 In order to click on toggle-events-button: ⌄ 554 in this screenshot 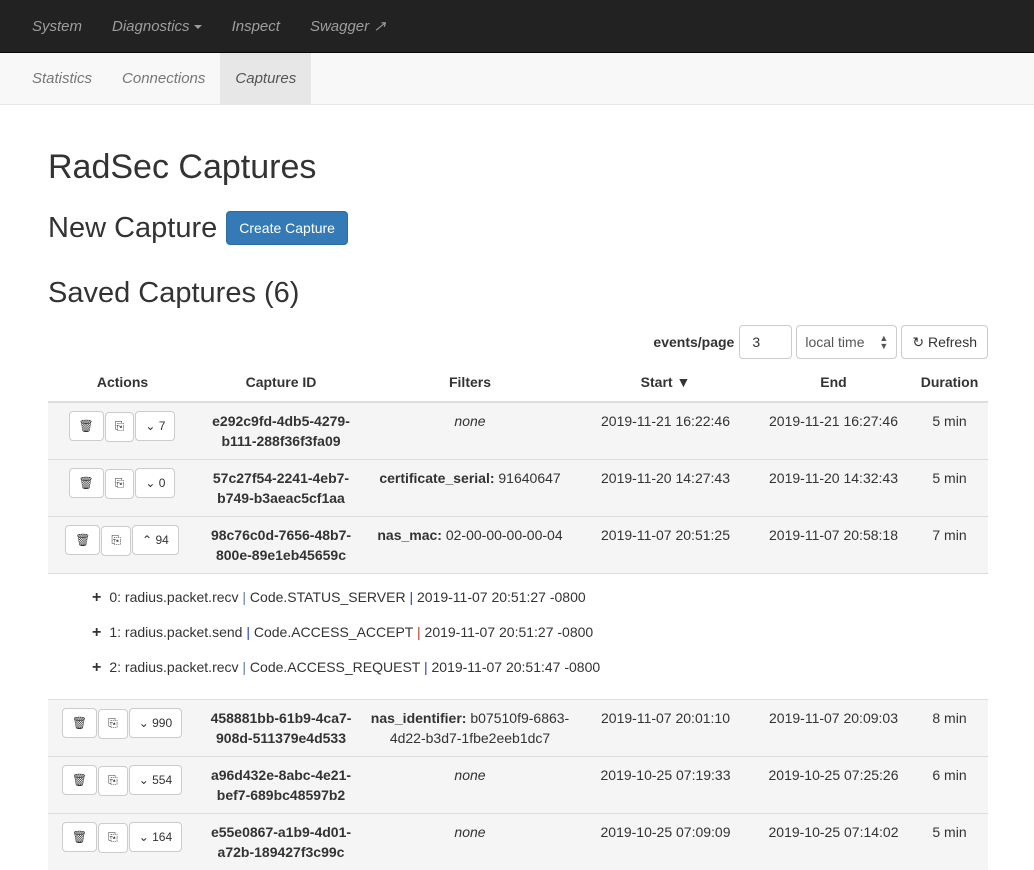, I will do `click(155, 780)`.